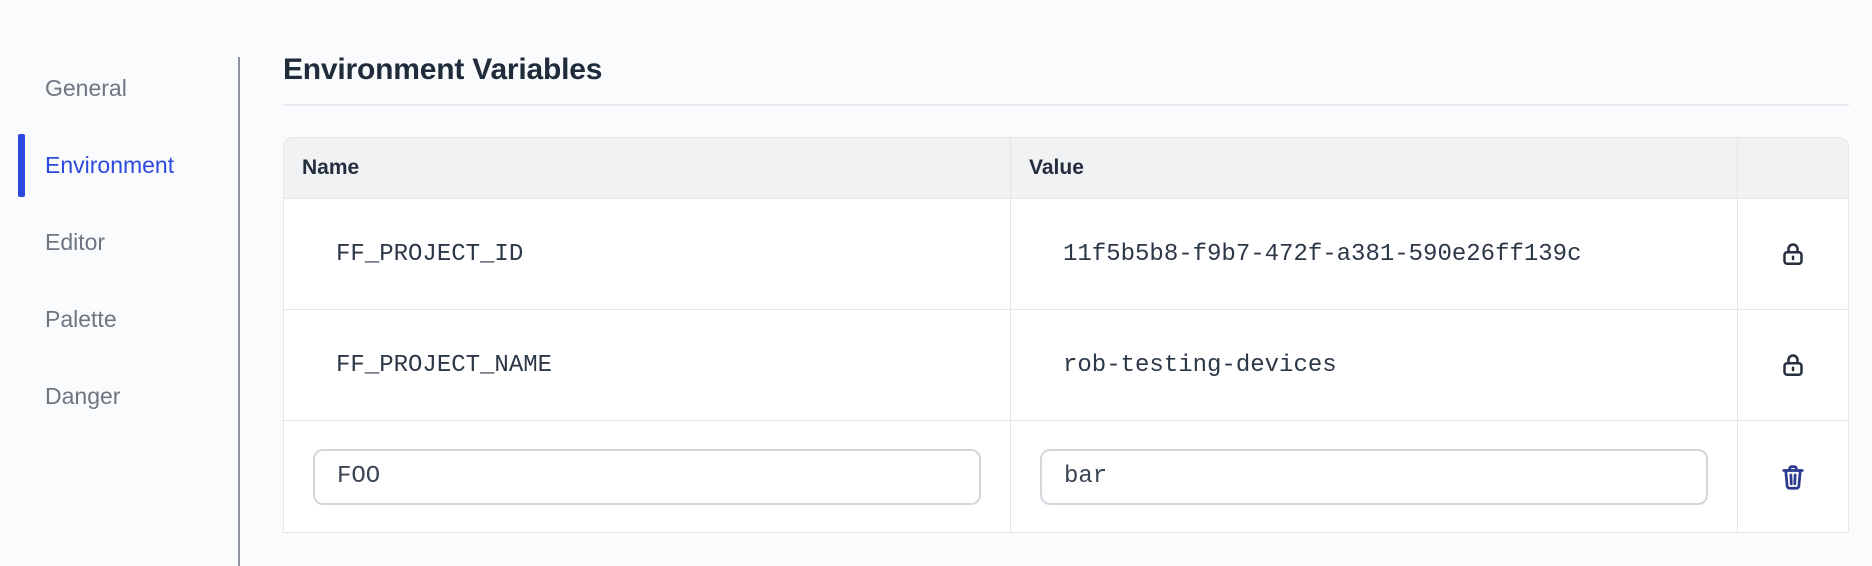 The height and width of the screenshot is (566, 1872). Describe the element at coordinates (21, 165) in the screenshot. I see `active-indicator-bar` at that location.